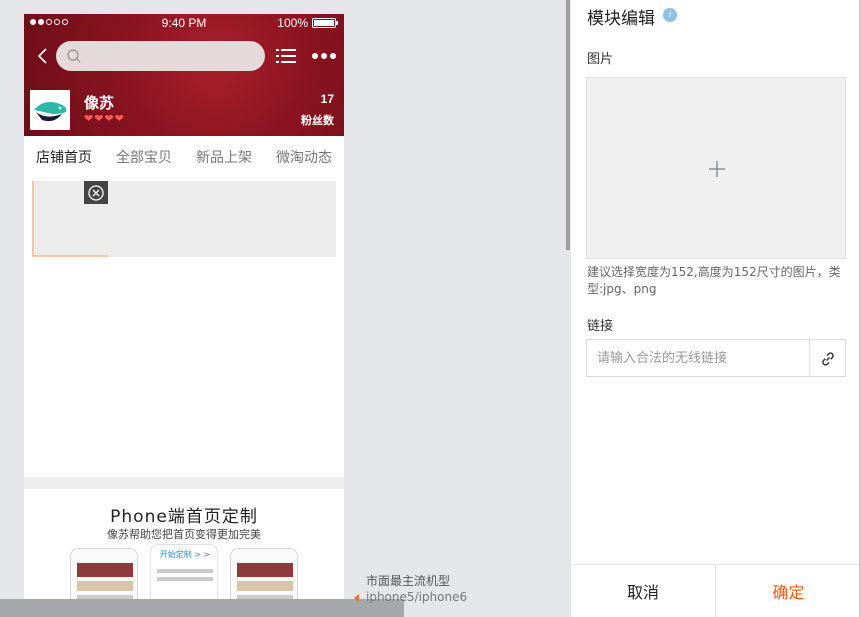  I want to click on plus-icon, so click(717, 169).